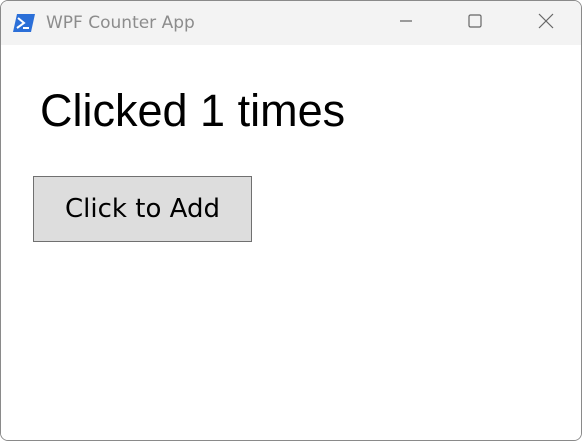  Describe the element at coordinates (142, 209) in the screenshot. I see `add-button: Click to Add` at that location.